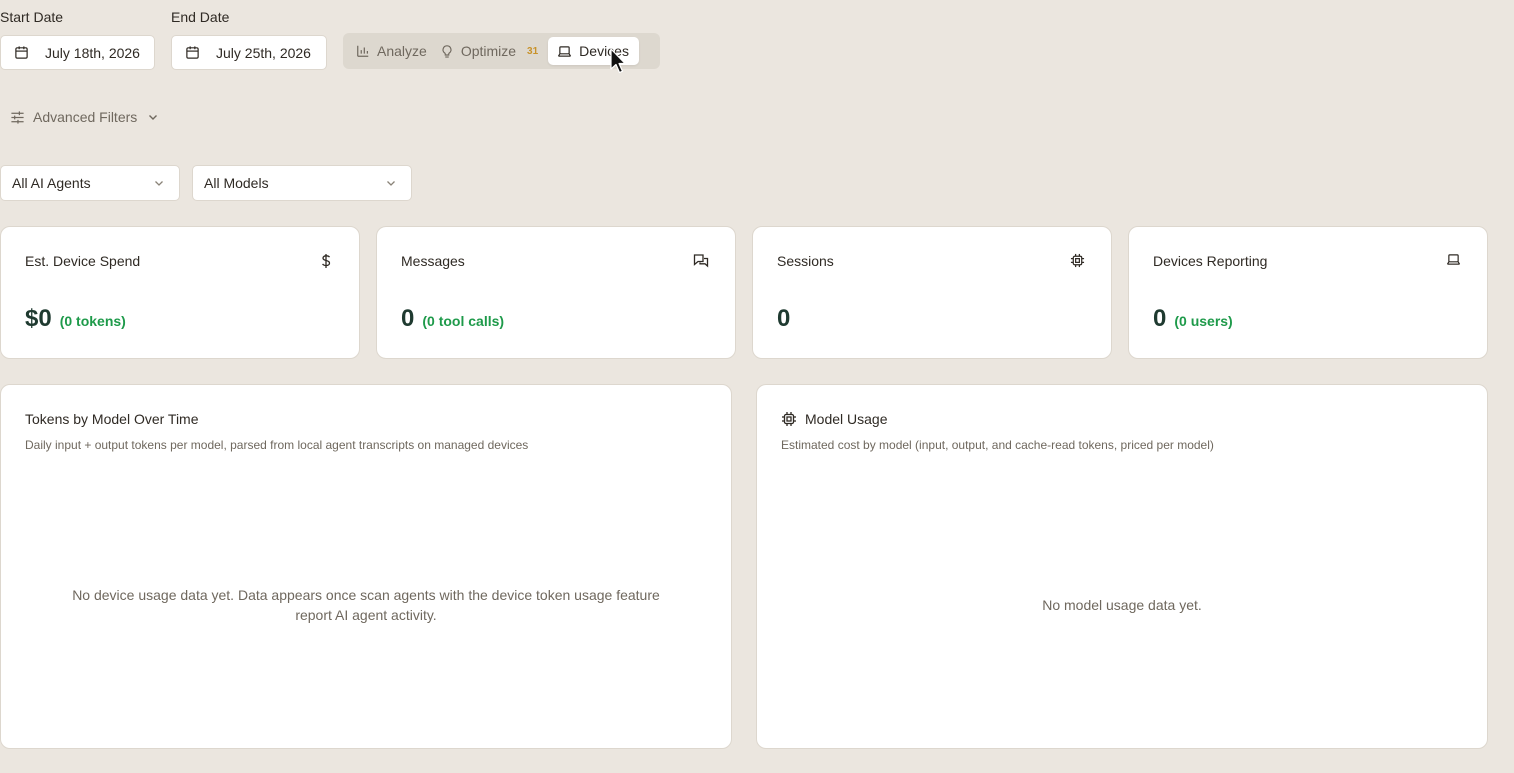  Describe the element at coordinates (402, 51) in the screenshot. I see `tab-analyze-label: Analyze` at that location.